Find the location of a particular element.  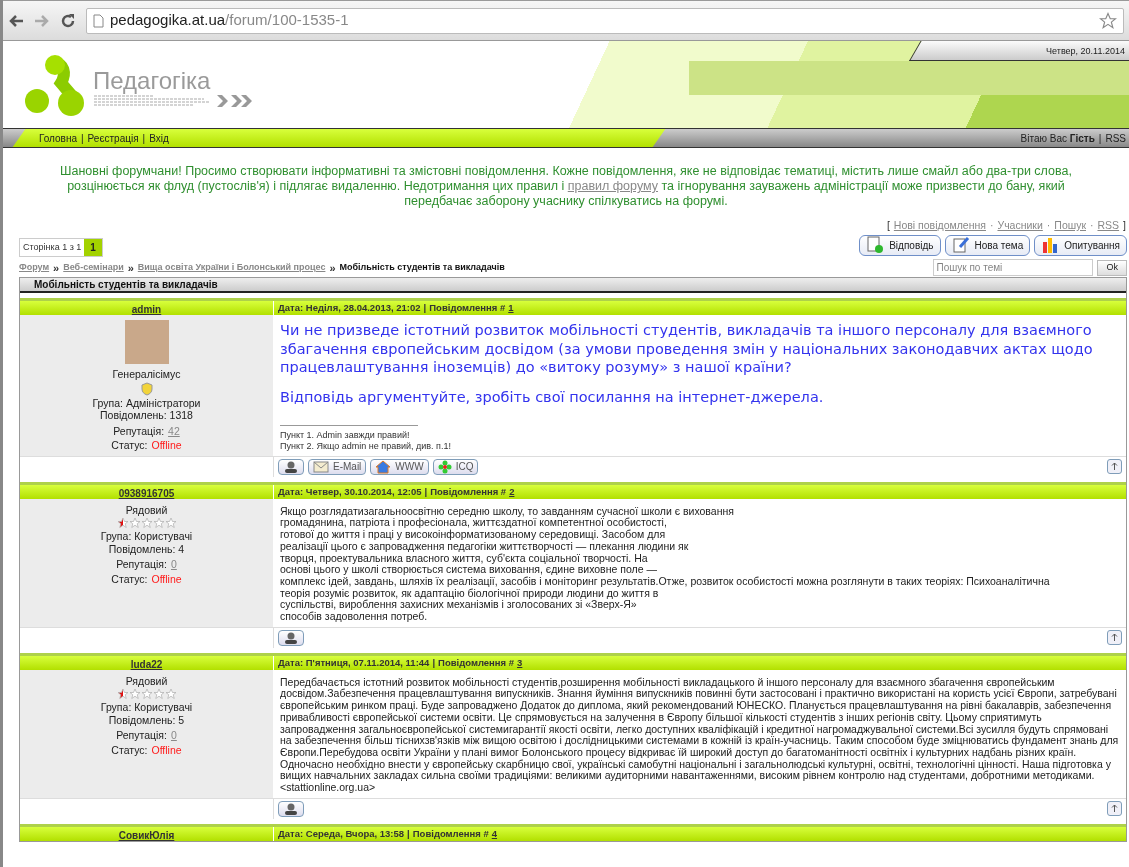

post-text-line: основі цього у школі створюється система виховання, єдине виховне поле — is located at coordinates (469, 570).